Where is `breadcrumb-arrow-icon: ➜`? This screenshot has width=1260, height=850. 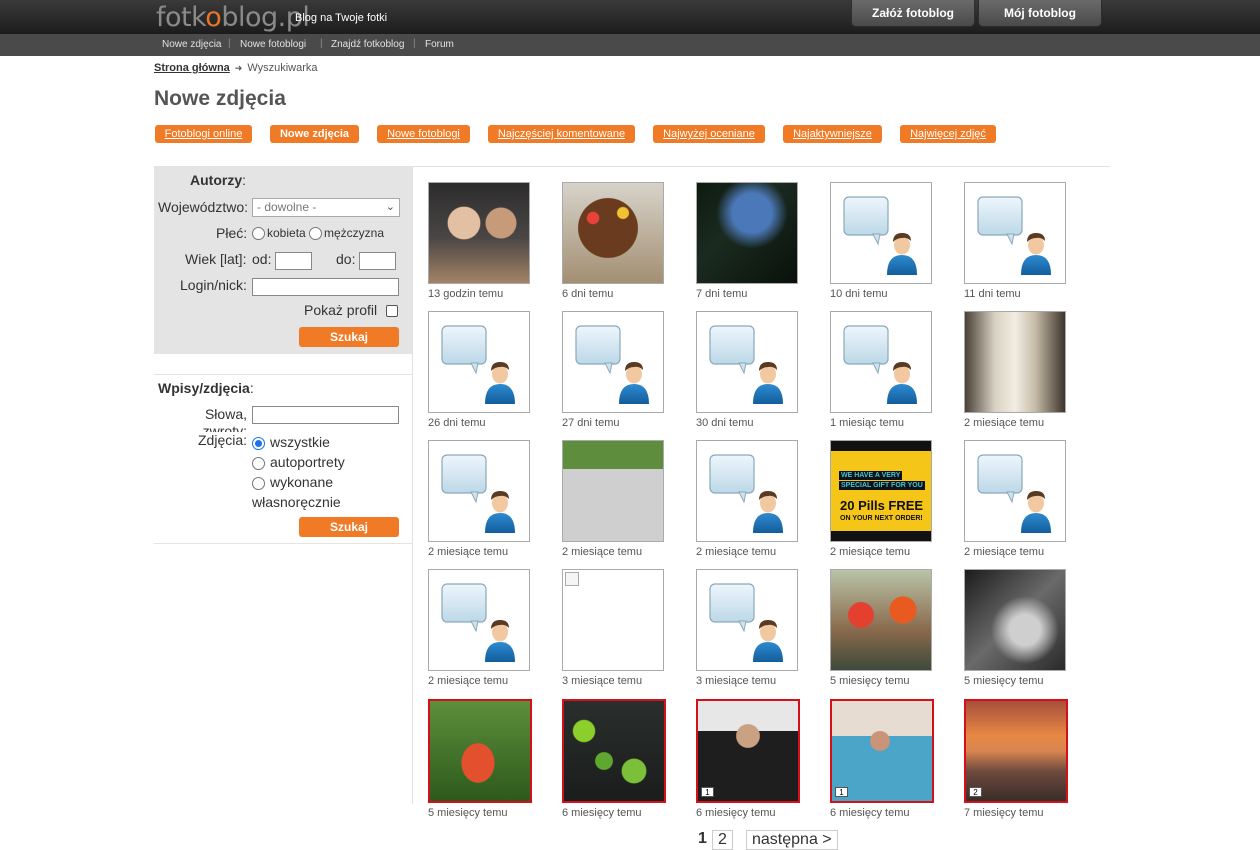 breadcrumb-arrow-icon: ➜ is located at coordinates (238, 68).